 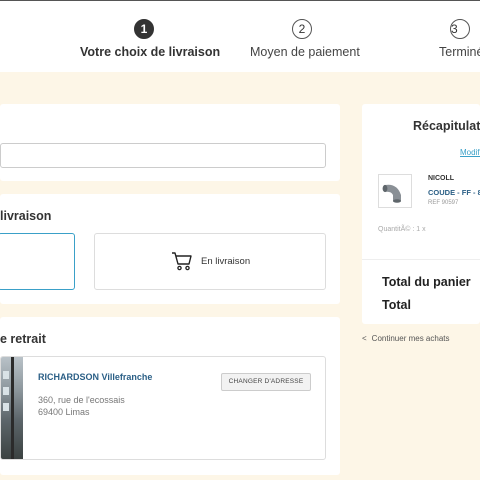 I want to click on shopping-cart-icon, so click(x=182, y=261).